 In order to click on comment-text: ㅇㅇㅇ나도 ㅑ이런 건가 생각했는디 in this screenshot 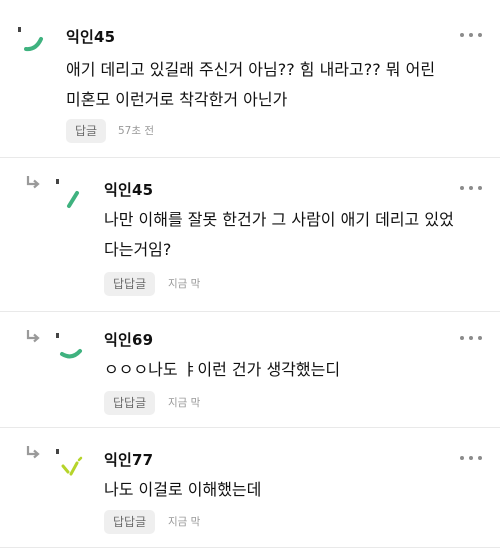, I will do `click(294, 370)`.